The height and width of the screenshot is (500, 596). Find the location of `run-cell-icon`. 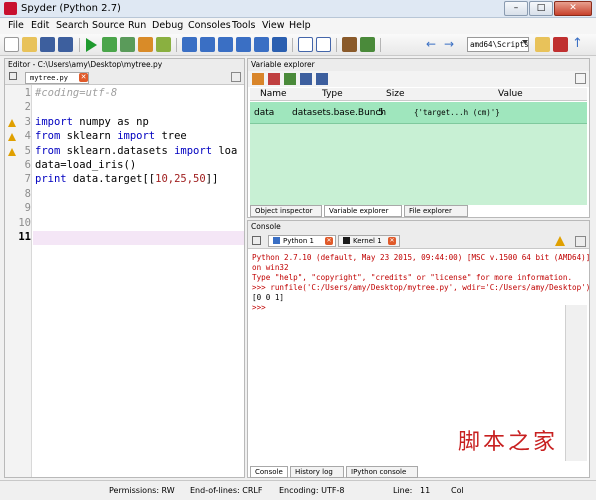

run-cell-icon is located at coordinates (109, 44).